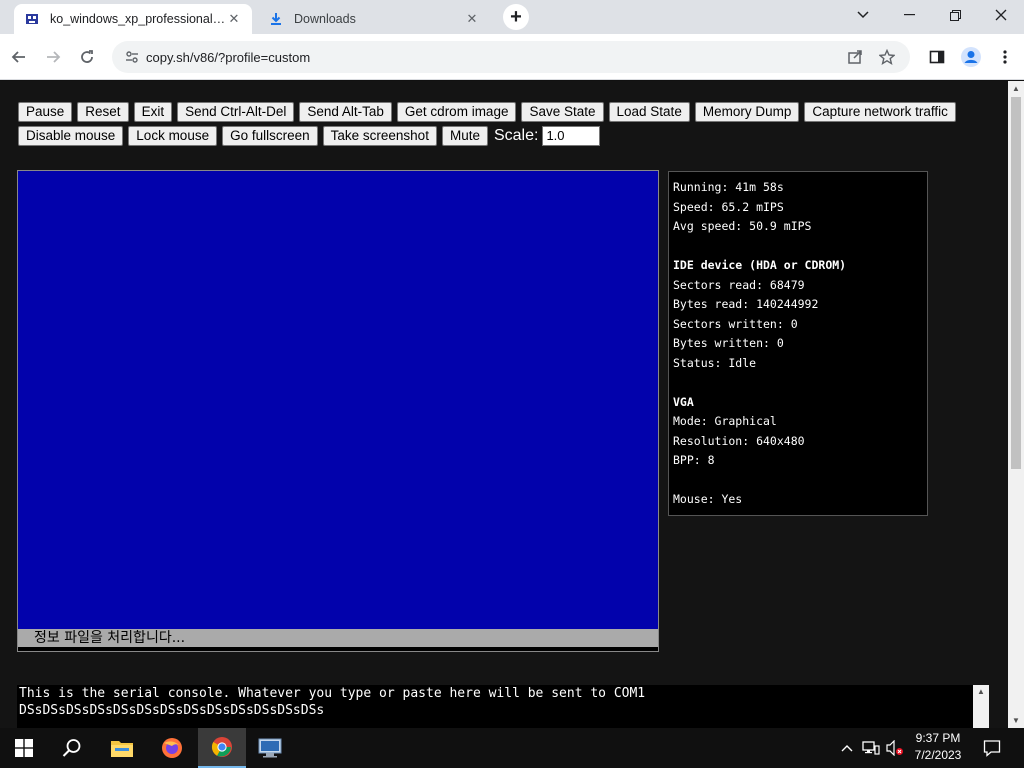 The image size is (1024, 768). Describe the element at coordinates (895, 748) in the screenshot. I see `volume-muted-icon` at that location.